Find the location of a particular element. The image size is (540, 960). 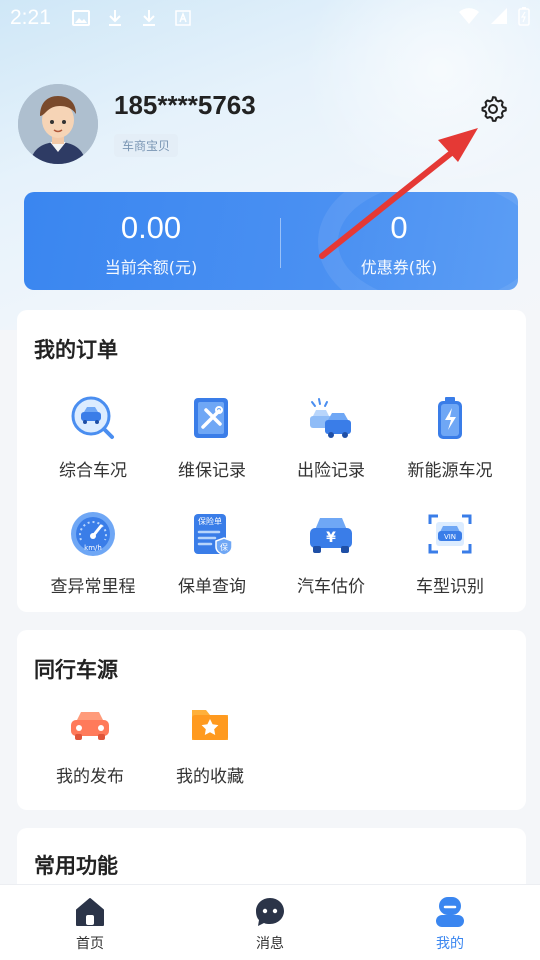

speedometer-icon: km/h is located at coordinates (93, 534).